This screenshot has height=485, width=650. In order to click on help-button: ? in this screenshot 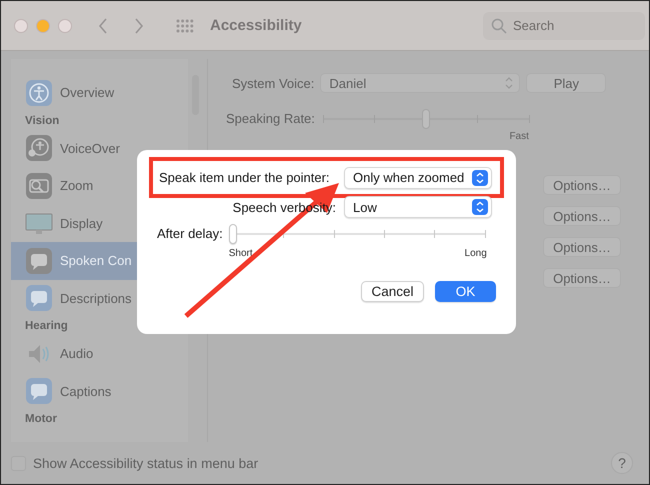, I will do `click(622, 463)`.